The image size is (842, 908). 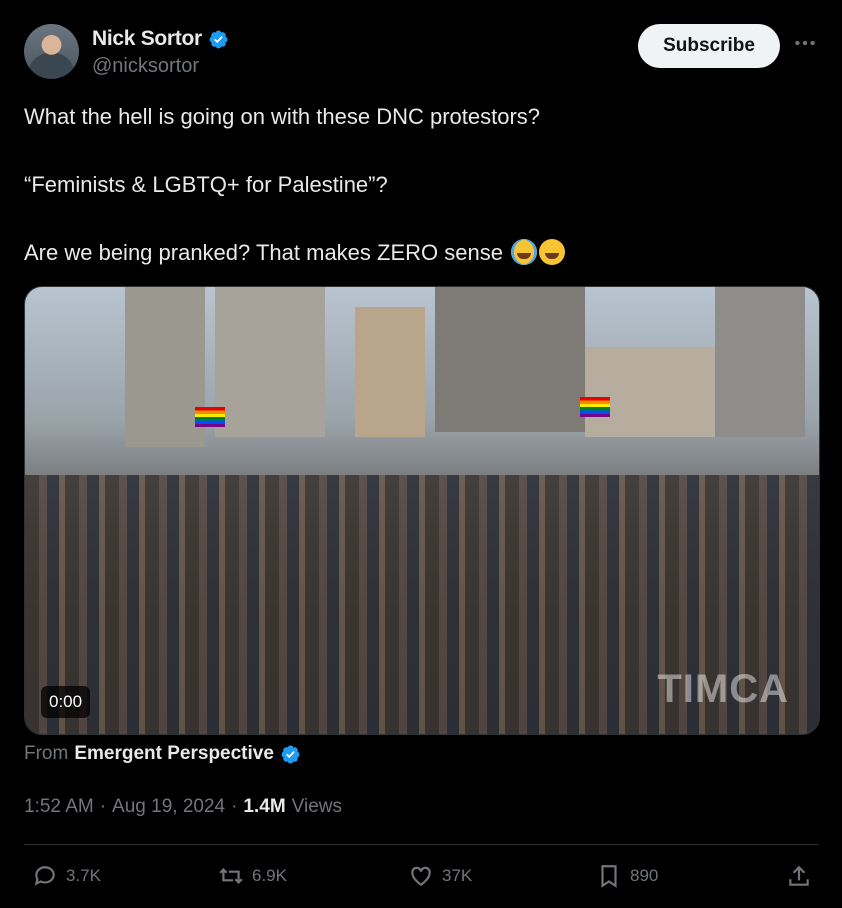 I want to click on more-horizontal-icon, so click(x=805, y=43).